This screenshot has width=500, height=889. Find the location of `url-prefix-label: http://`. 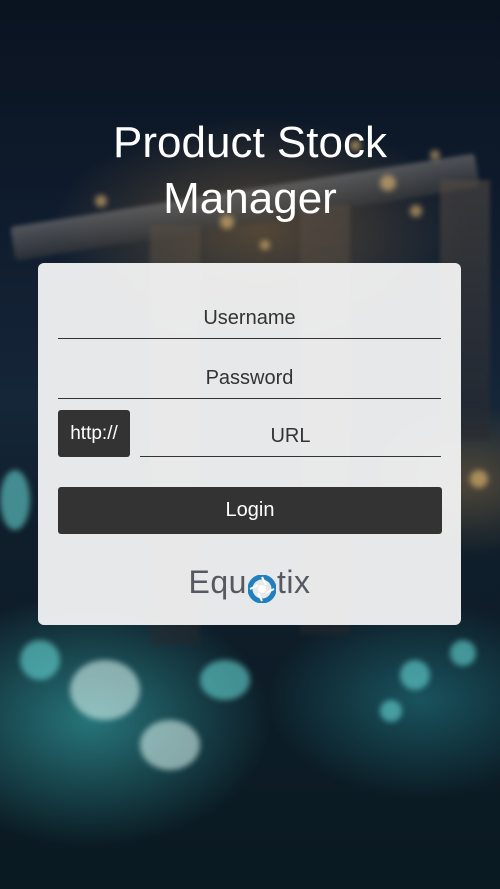

url-prefix-label: http:// is located at coordinates (94, 433).